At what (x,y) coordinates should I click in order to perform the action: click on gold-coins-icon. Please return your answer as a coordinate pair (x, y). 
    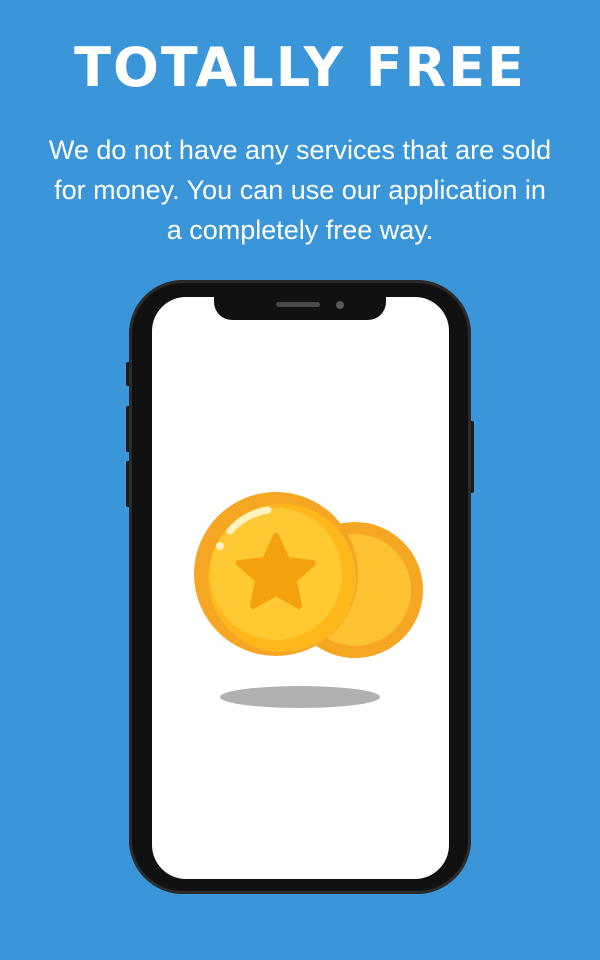
    Looking at the image, I should click on (308, 600).